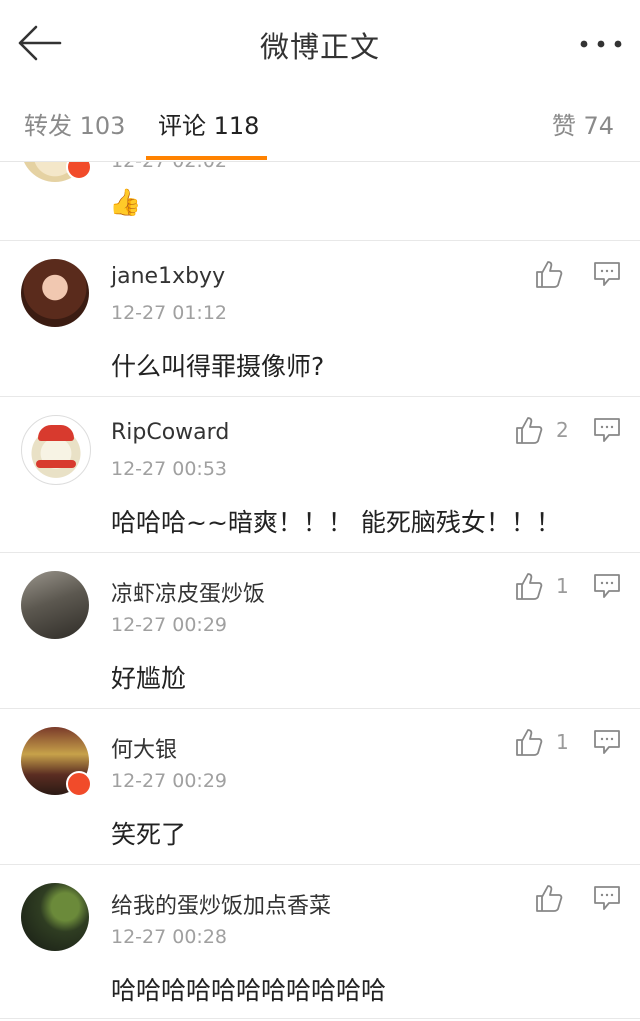  Describe the element at coordinates (188, 592) in the screenshot. I see `username: 凉虾凉皮蛋炒饭` at that location.